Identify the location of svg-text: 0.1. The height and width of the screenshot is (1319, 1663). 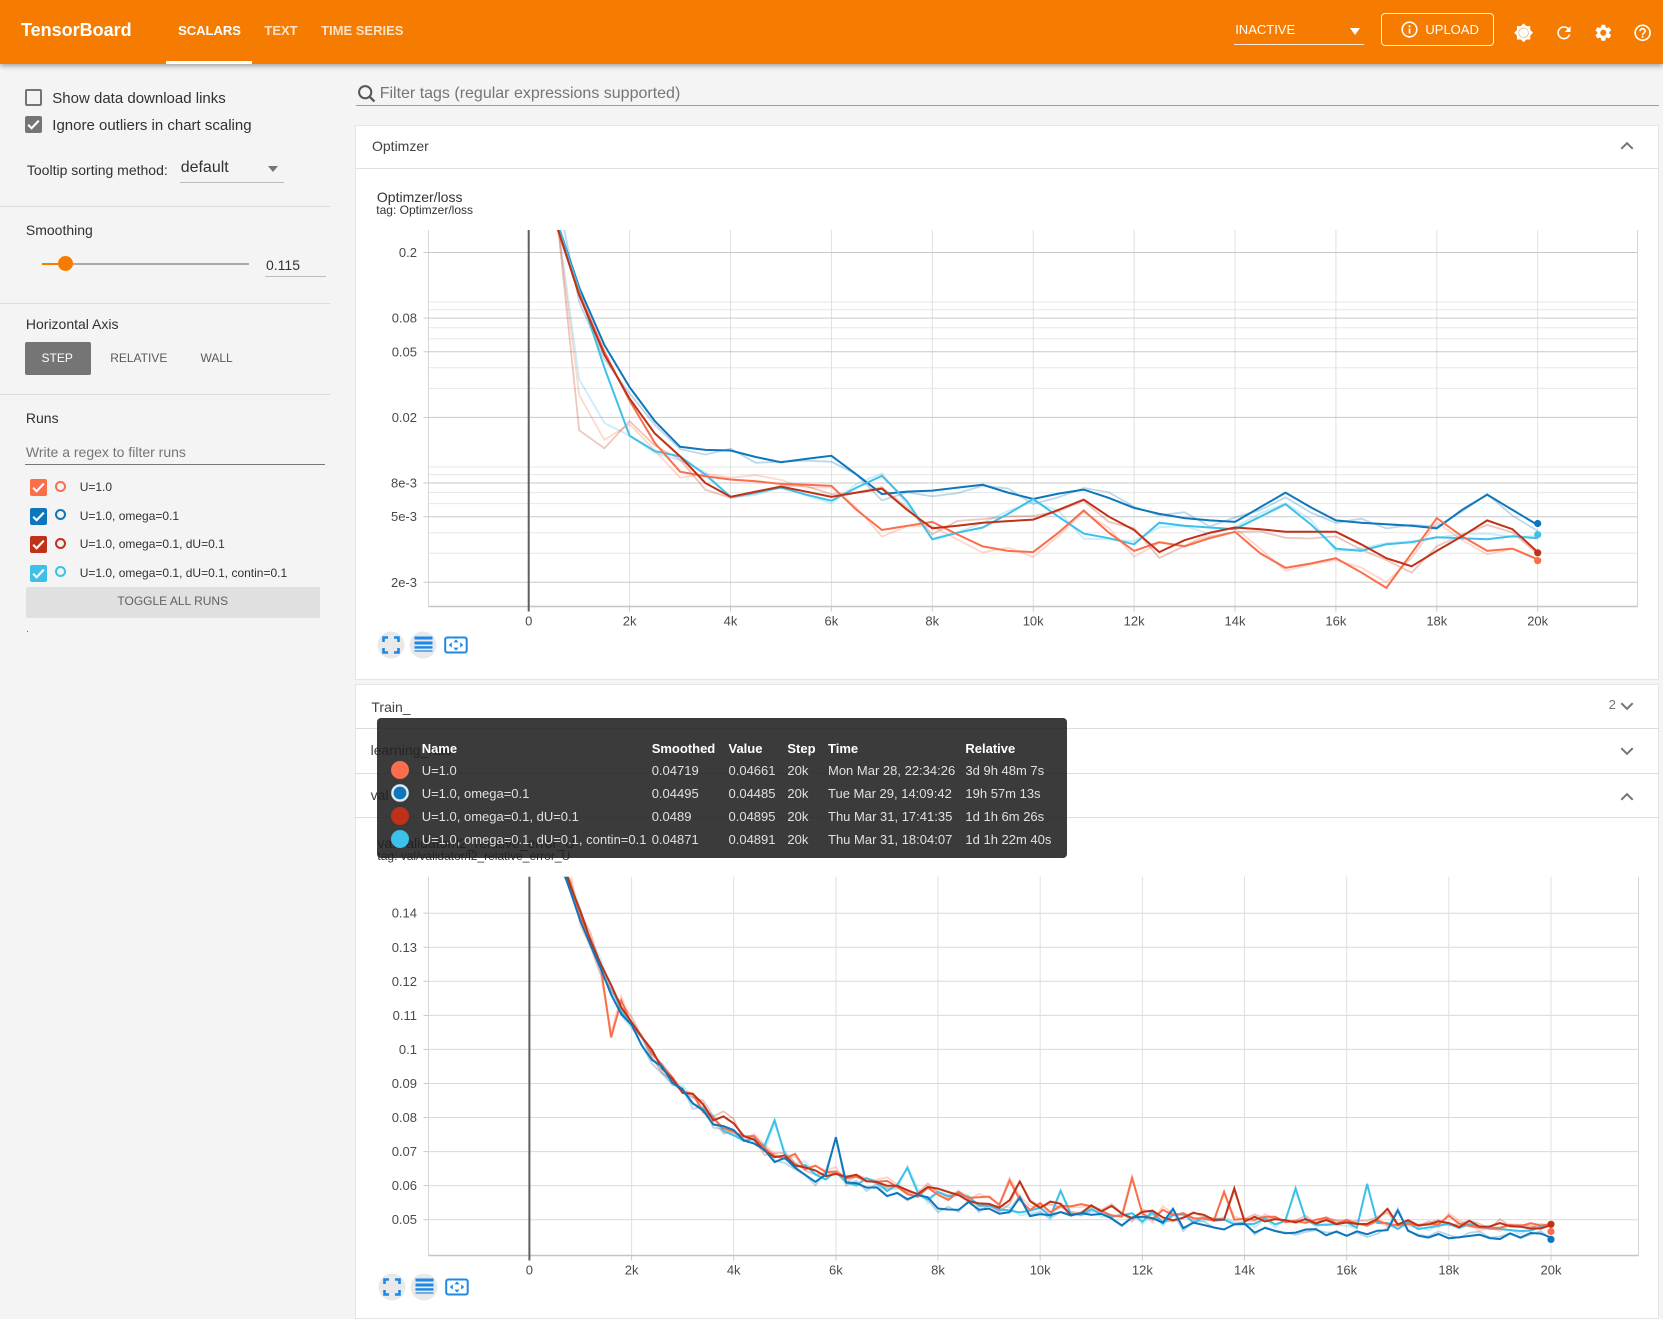
(408, 1049).